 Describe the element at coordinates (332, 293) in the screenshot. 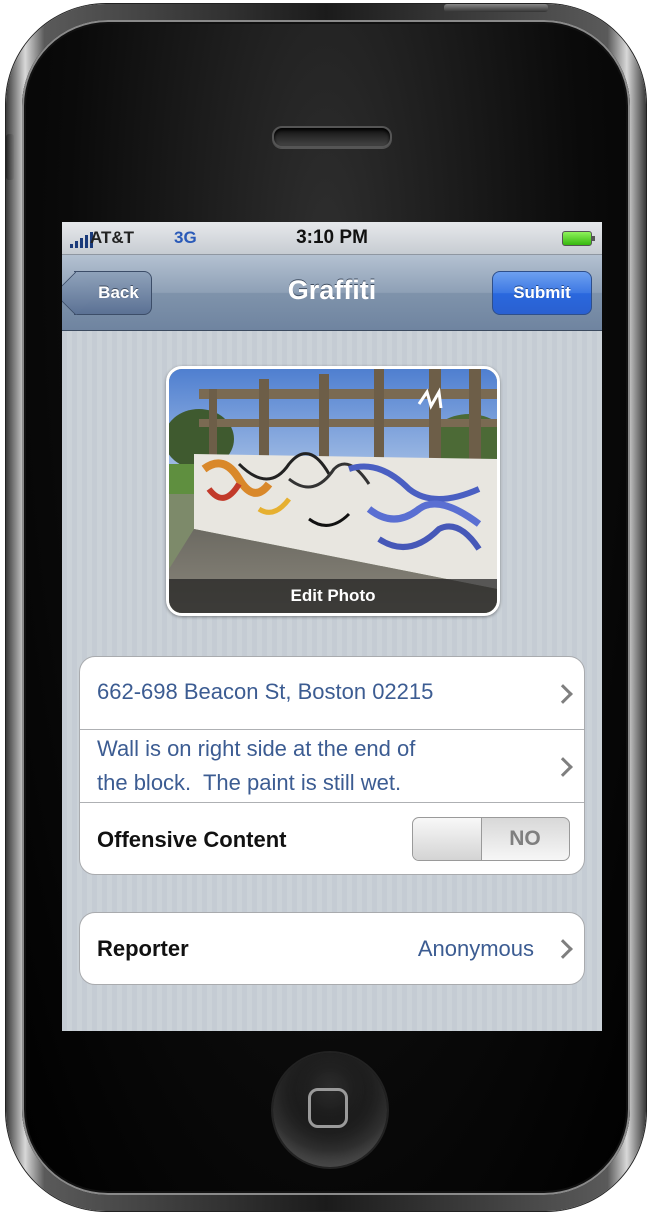

I see `navigation-bar: Back Graffiti Submit` at that location.